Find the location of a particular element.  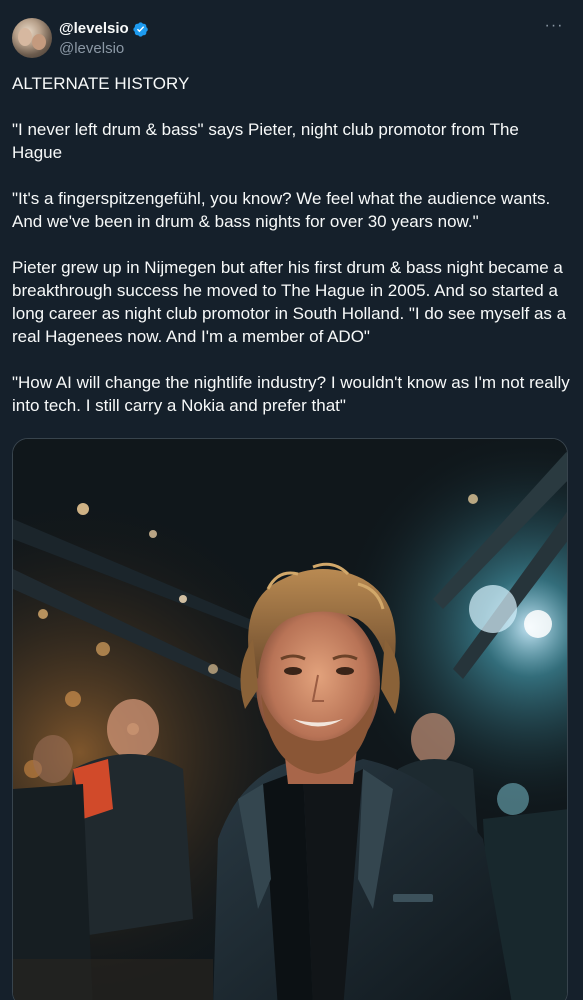

tweet-paragraph: ALTERNATE HISTORY is located at coordinates (101, 83).